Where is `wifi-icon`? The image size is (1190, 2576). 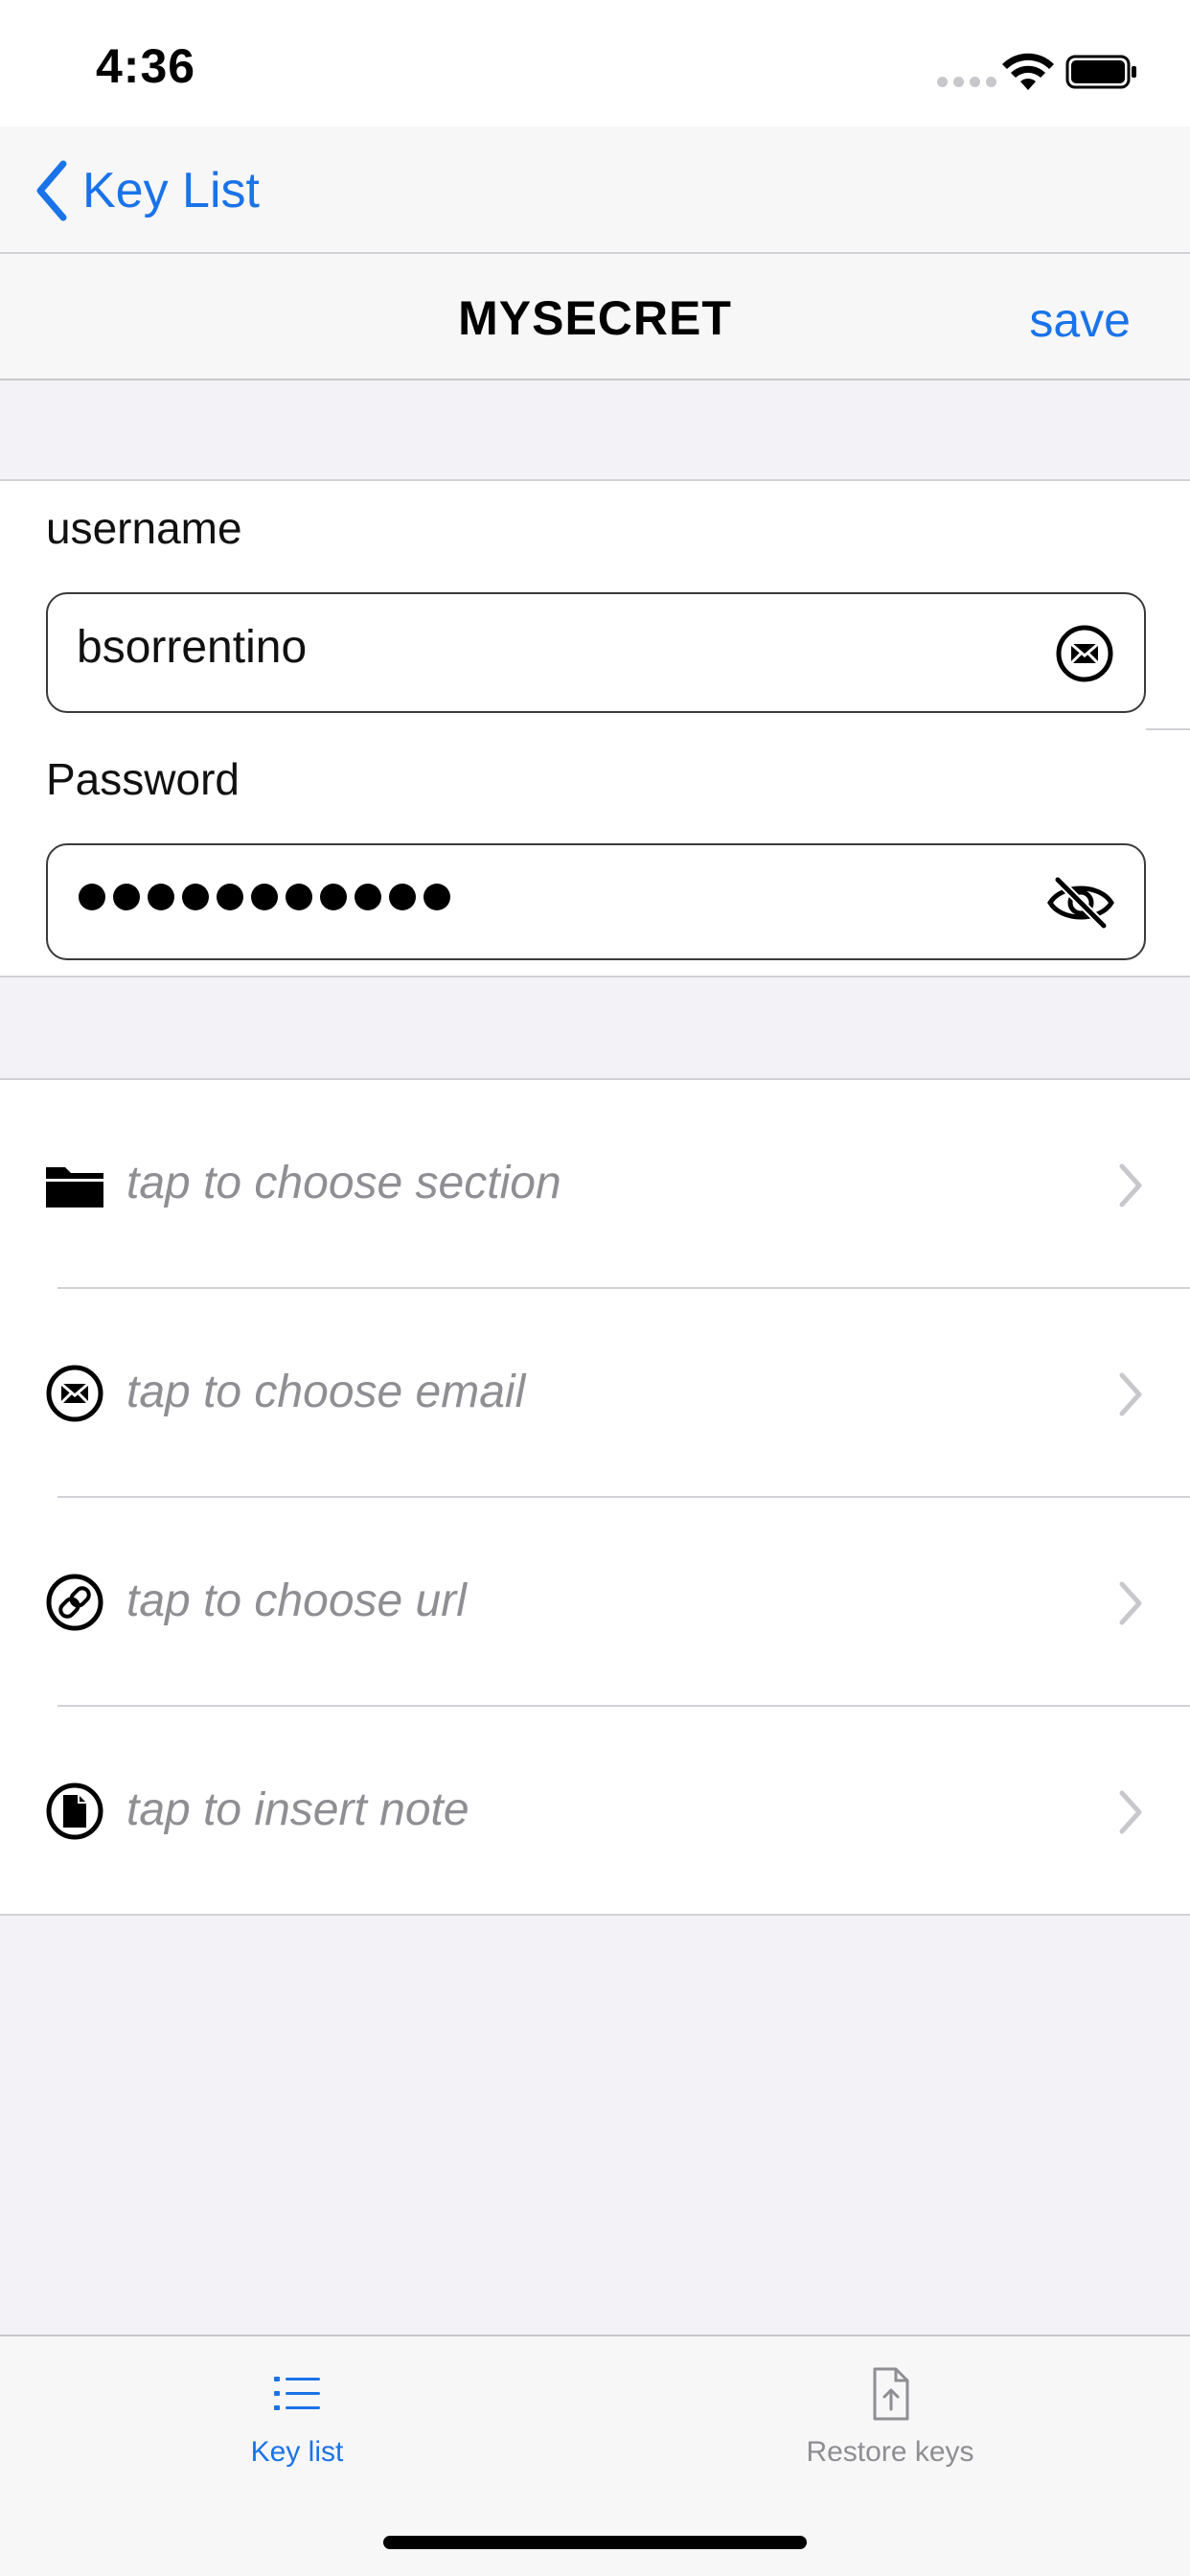 wifi-icon is located at coordinates (1028, 71).